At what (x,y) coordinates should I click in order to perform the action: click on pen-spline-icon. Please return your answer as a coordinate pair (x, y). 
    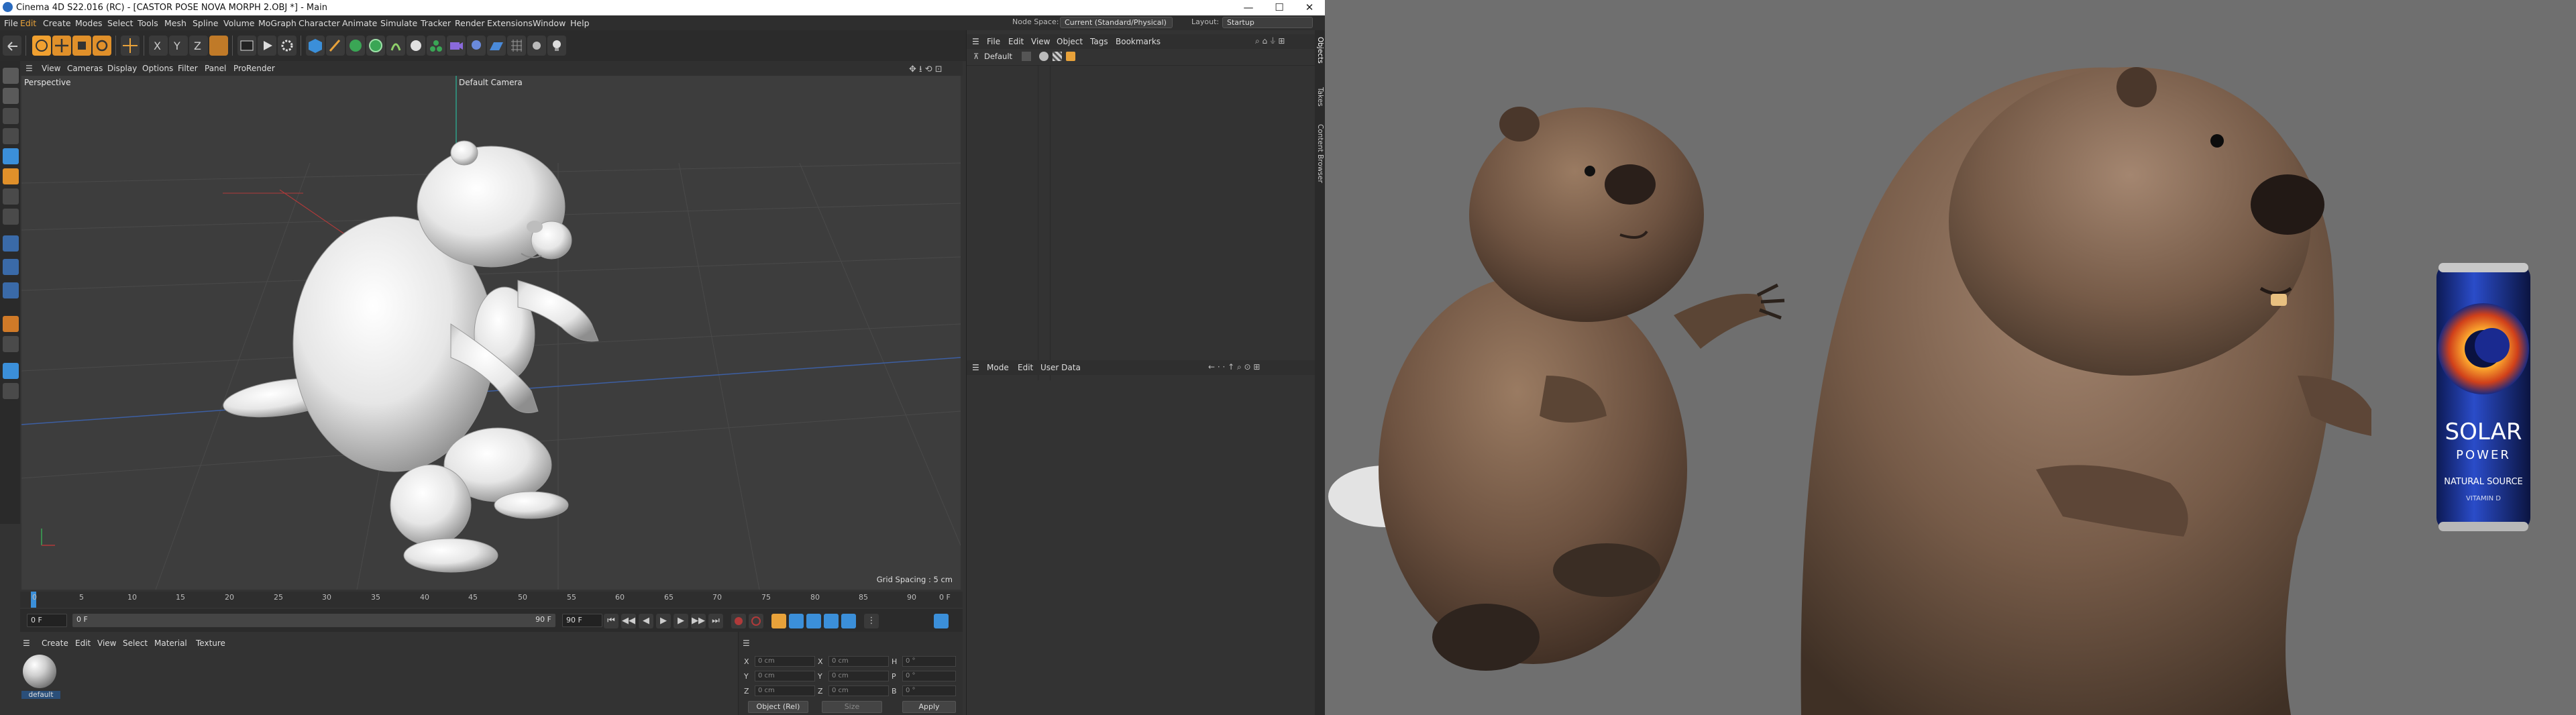
    Looking at the image, I should click on (335, 46).